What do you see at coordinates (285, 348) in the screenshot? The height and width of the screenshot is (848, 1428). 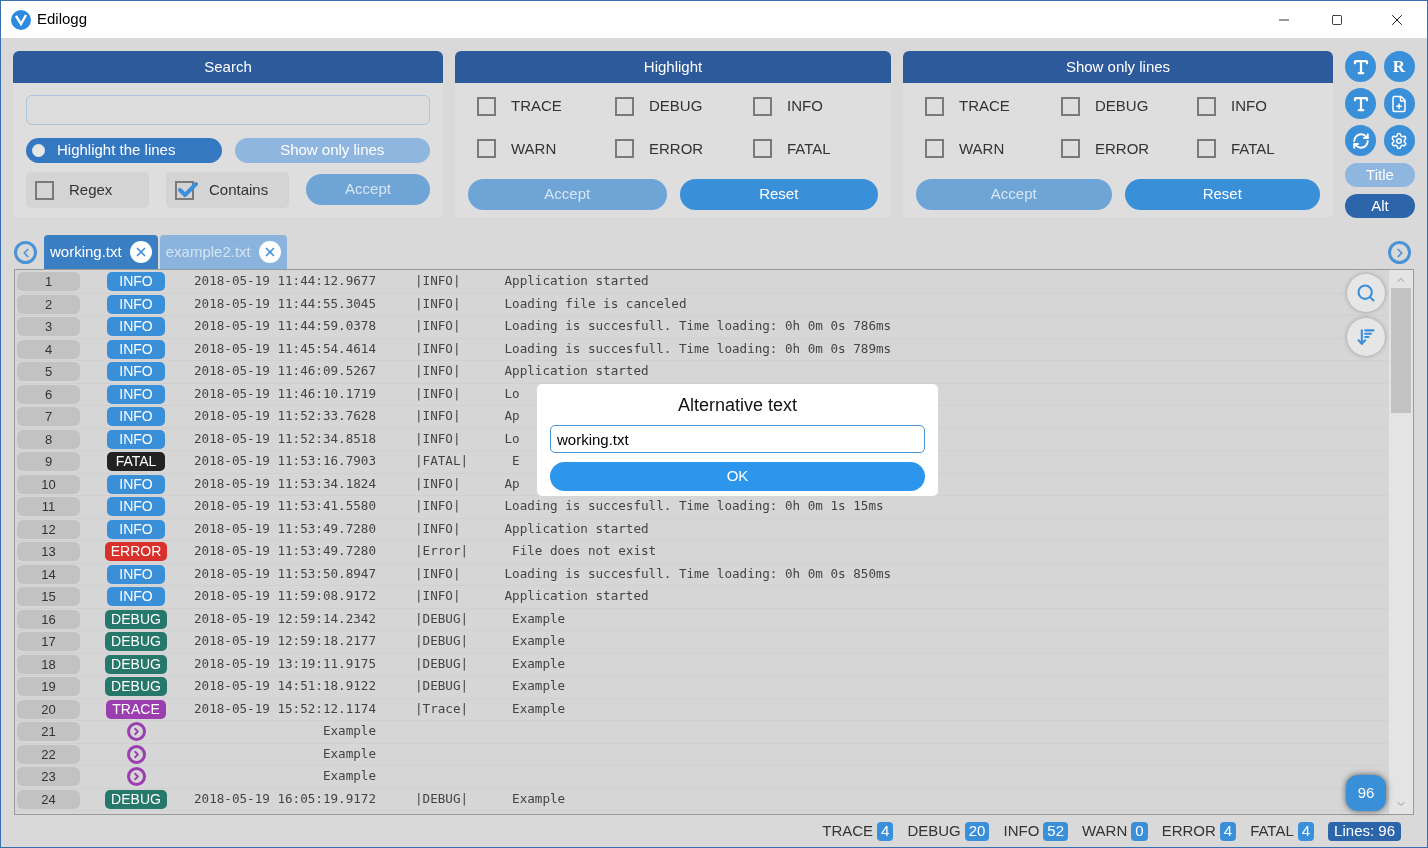 I see `timestamp: 2018-05-19 11:45:54.4614` at bounding box center [285, 348].